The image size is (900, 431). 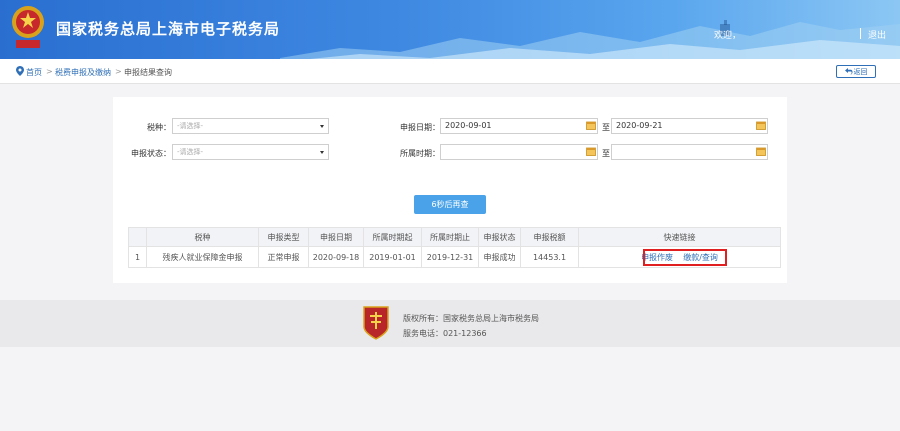 I want to click on column-header-declare-type: 申报类型, so click(x=283, y=237).